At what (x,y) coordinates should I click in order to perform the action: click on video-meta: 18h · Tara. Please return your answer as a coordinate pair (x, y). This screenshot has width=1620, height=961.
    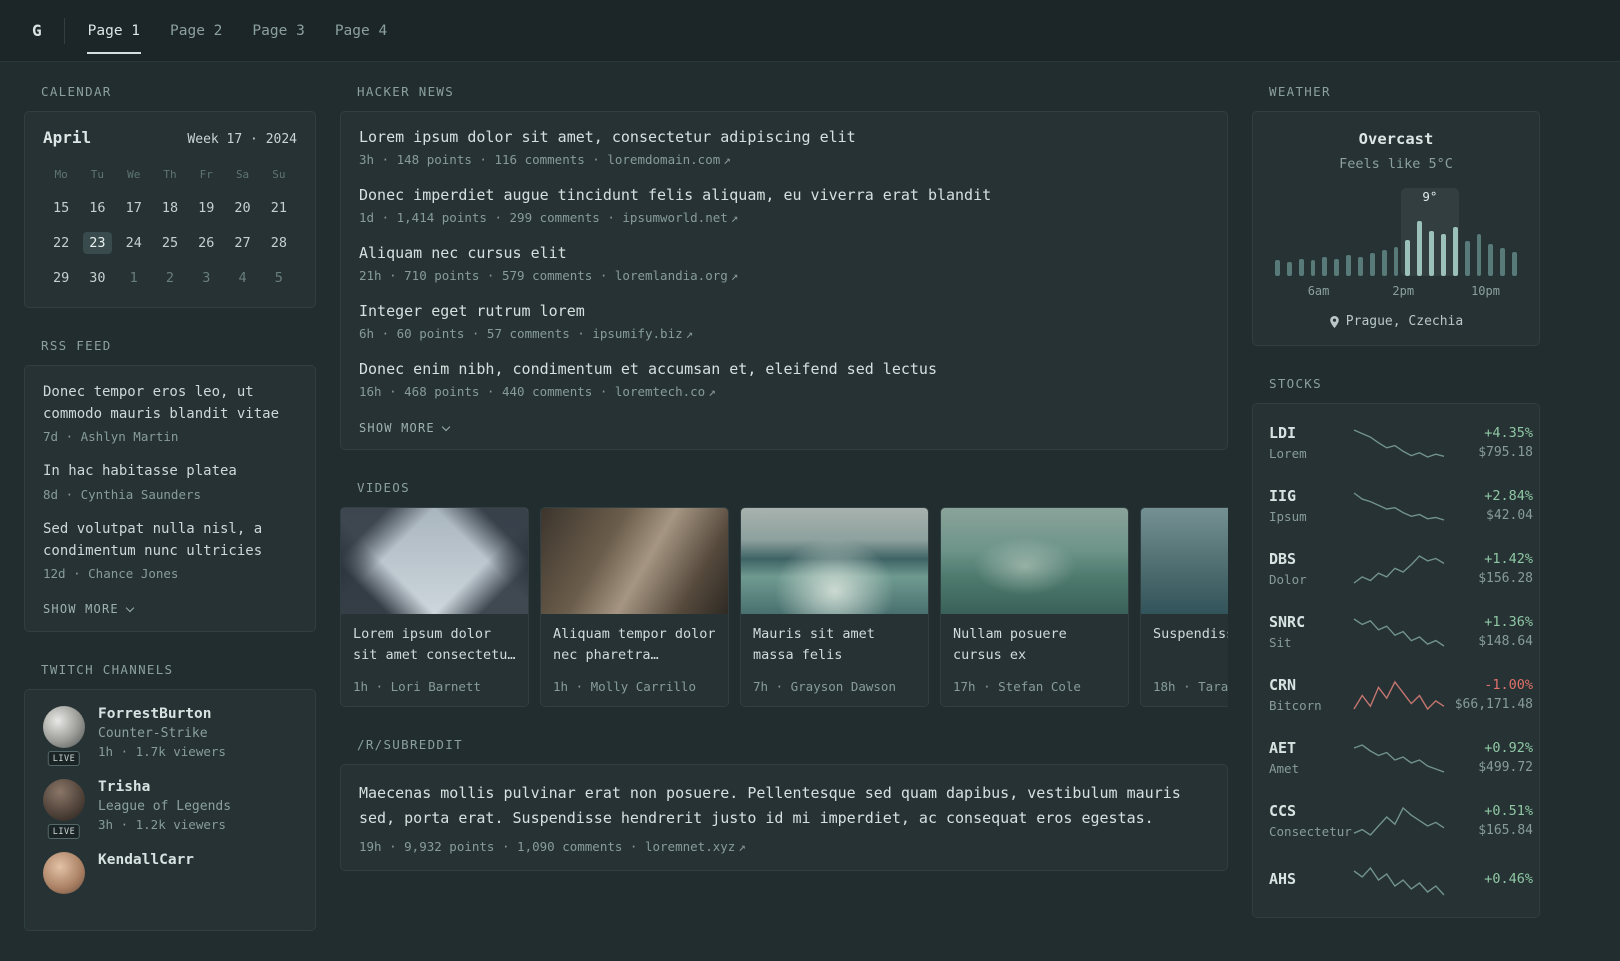
    Looking at the image, I should click on (1190, 686).